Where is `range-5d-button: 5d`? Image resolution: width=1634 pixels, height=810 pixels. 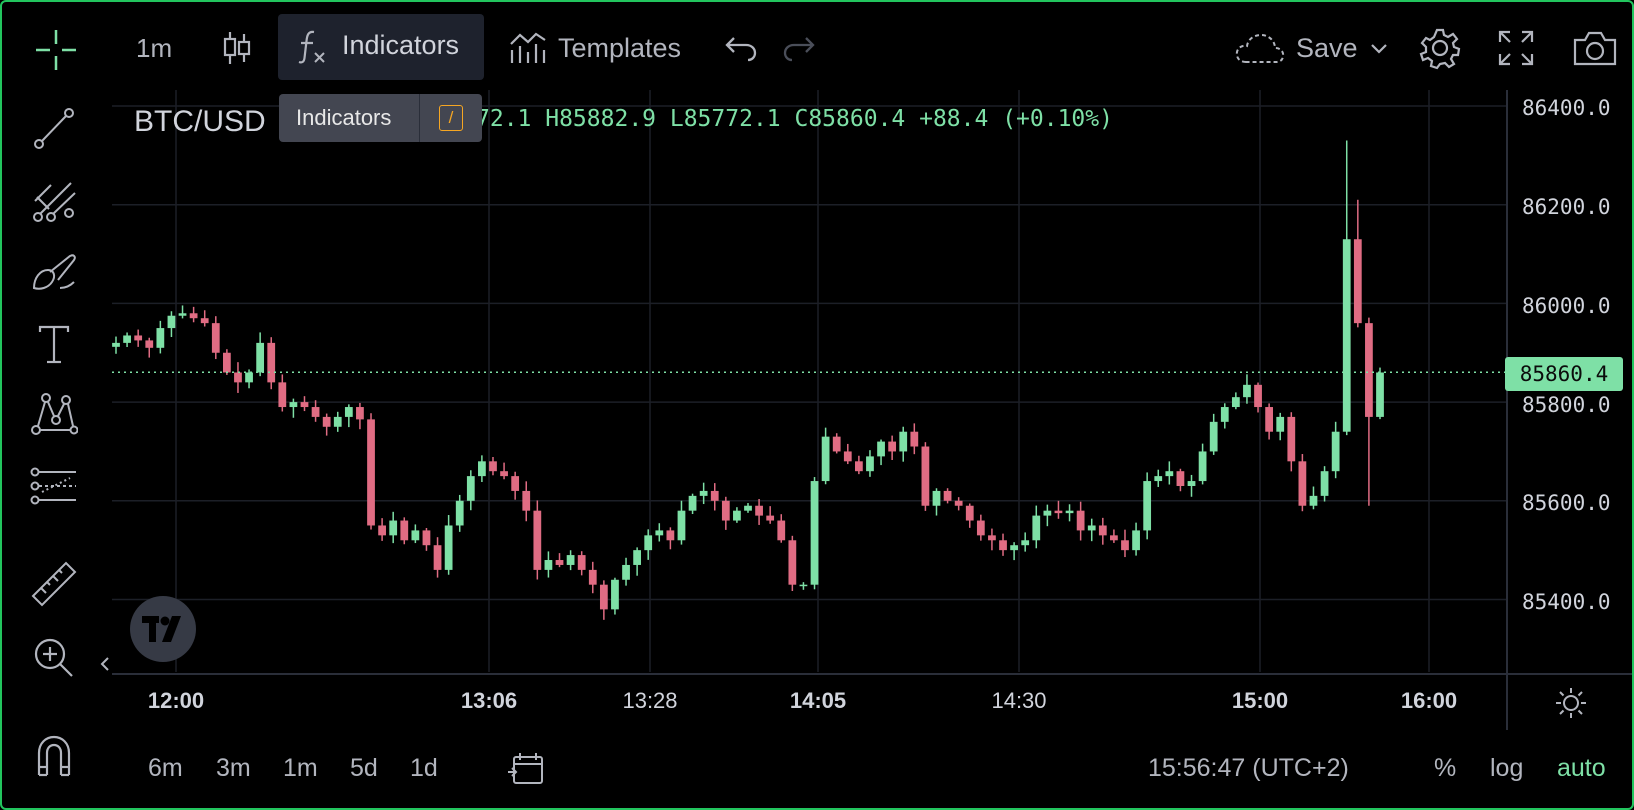
range-5d-button: 5d is located at coordinates (364, 768).